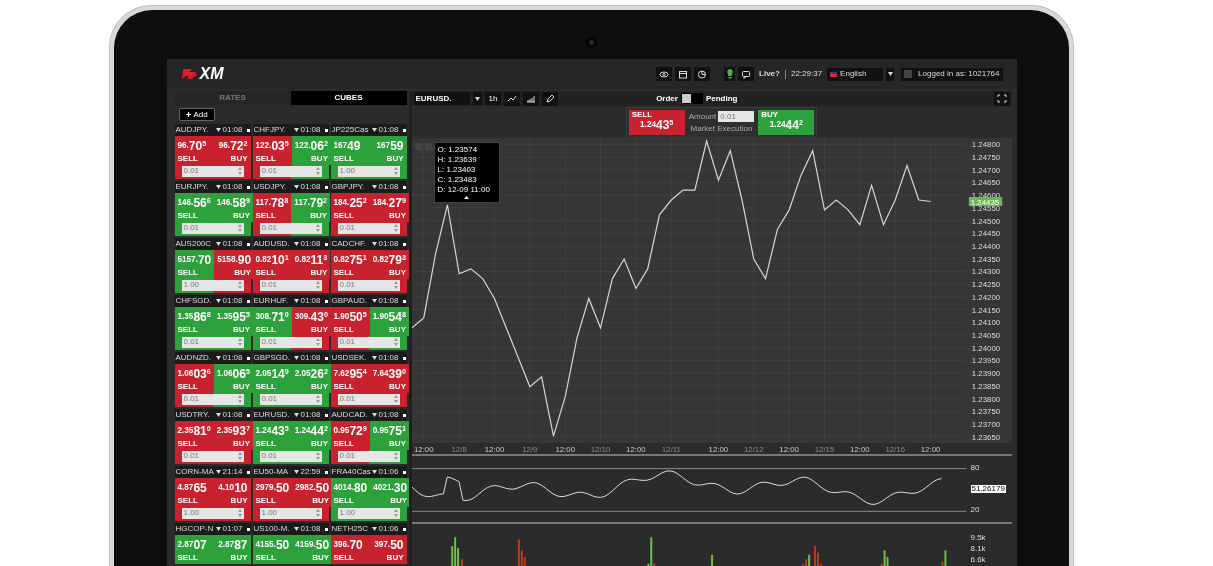 This screenshot has width=1213, height=566. What do you see at coordinates (202, 74) in the screenshot?
I see `logo: XM` at bounding box center [202, 74].